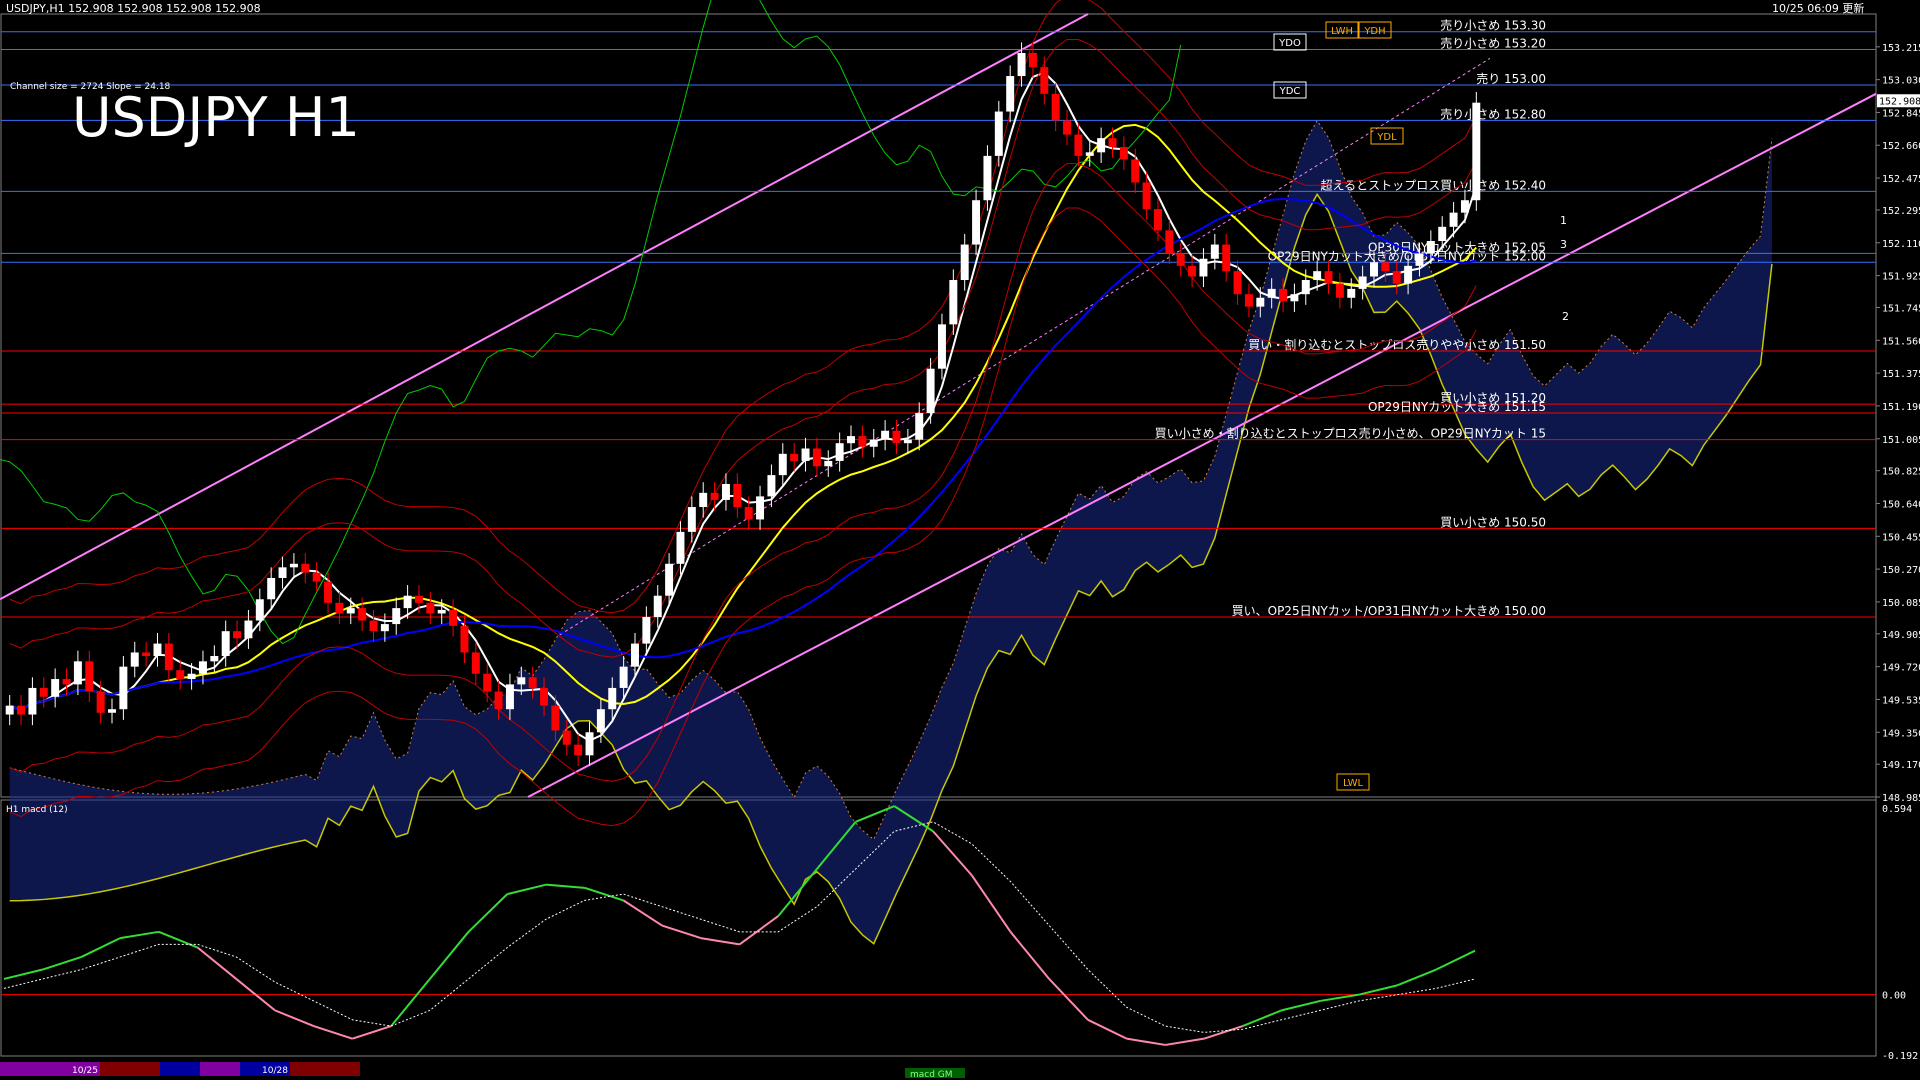 The height and width of the screenshot is (1080, 1920). I want to click on marker-ydc: YDC, so click(1290, 91).